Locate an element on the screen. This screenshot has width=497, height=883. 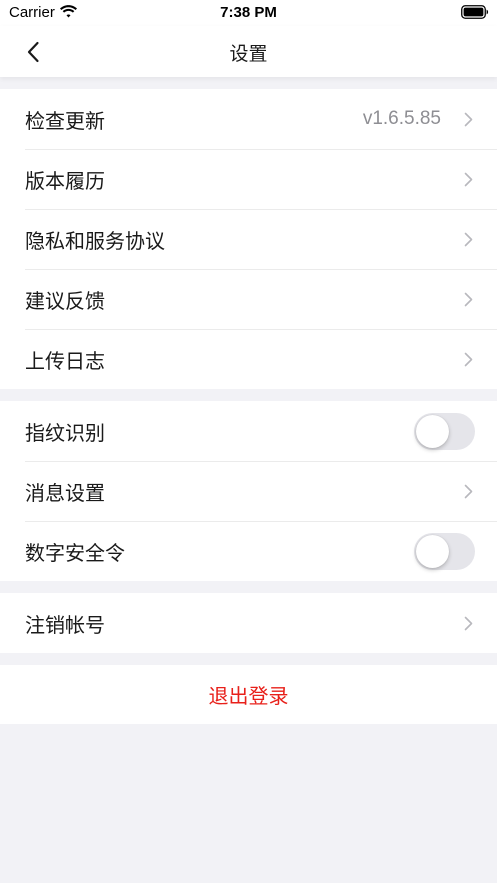
feedback-row: 建议反馈 is located at coordinates (248, 299).